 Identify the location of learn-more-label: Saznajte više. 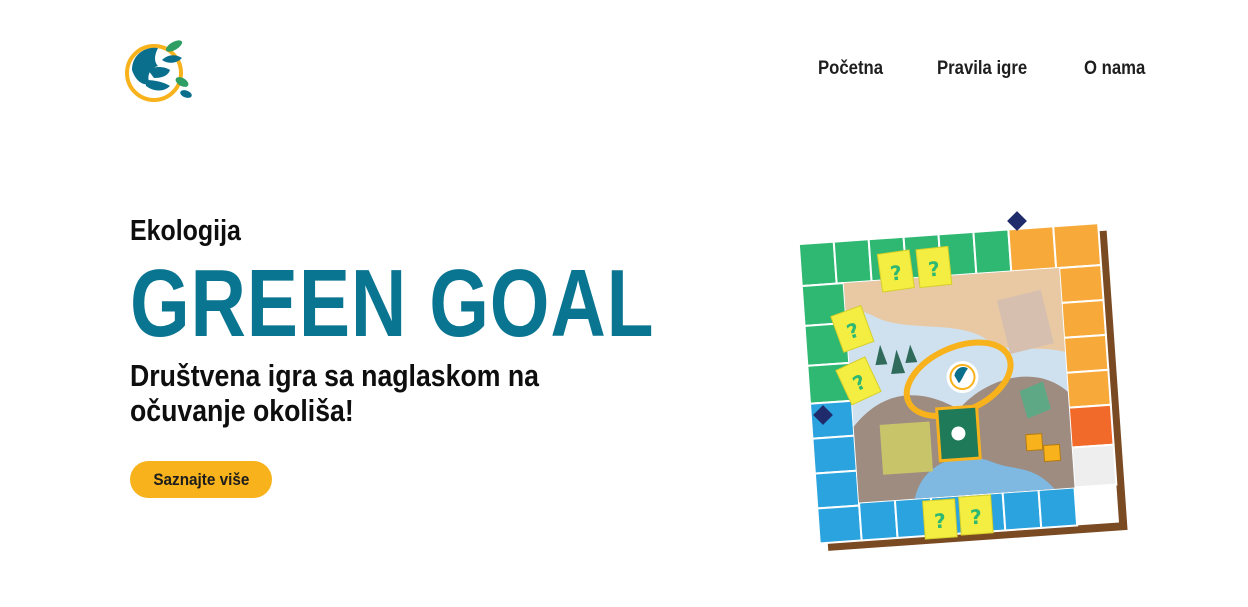
(201, 479).